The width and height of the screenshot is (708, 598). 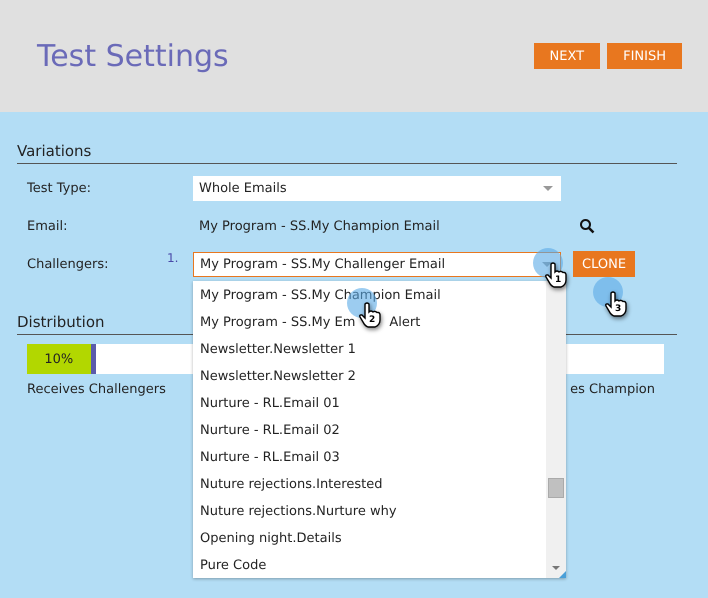 What do you see at coordinates (61, 322) in the screenshot?
I see `section-heading: Distribution` at bounding box center [61, 322].